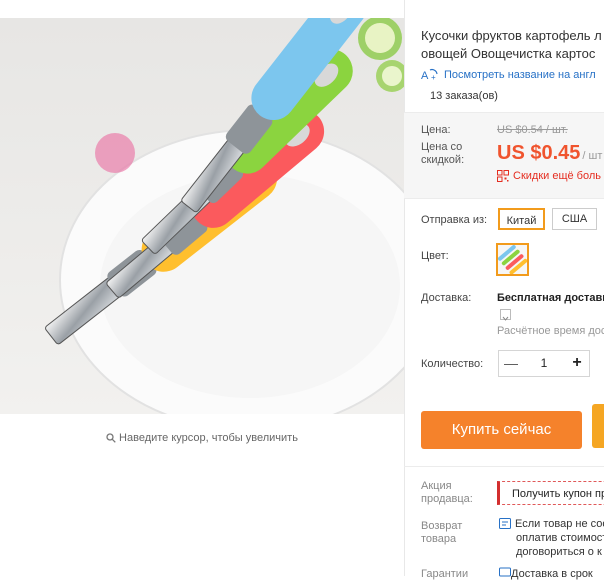 This screenshot has height=580, width=604. What do you see at coordinates (550, 153) in the screenshot?
I see `discount-price: US $0.45/ шт` at bounding box center [550, 153].